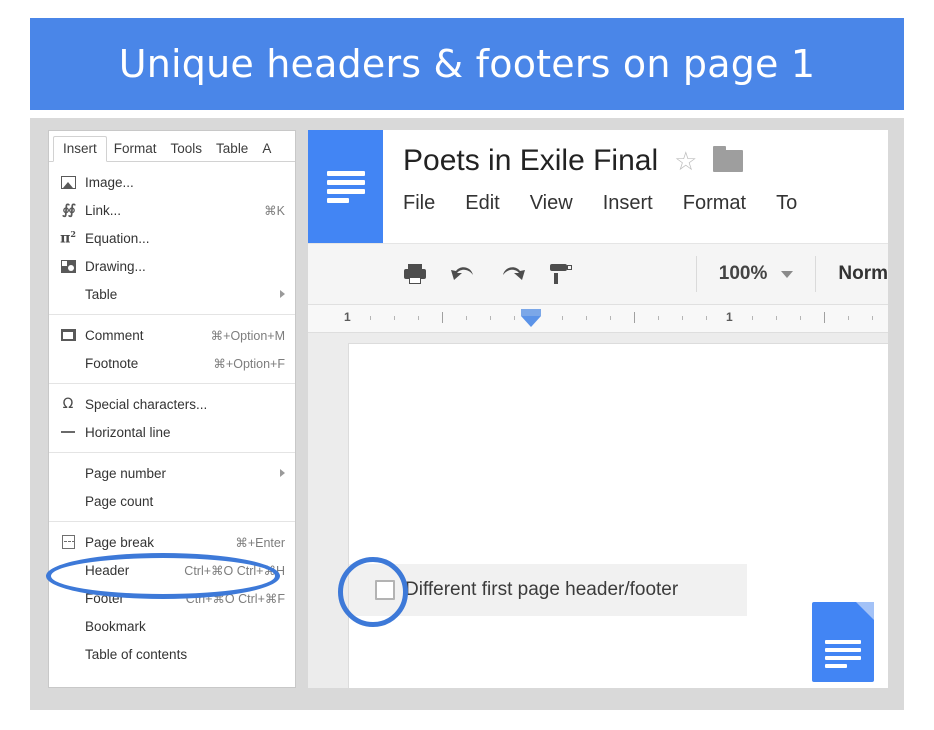  I want to click on menu-item-label: Footer, so click(105, 598).